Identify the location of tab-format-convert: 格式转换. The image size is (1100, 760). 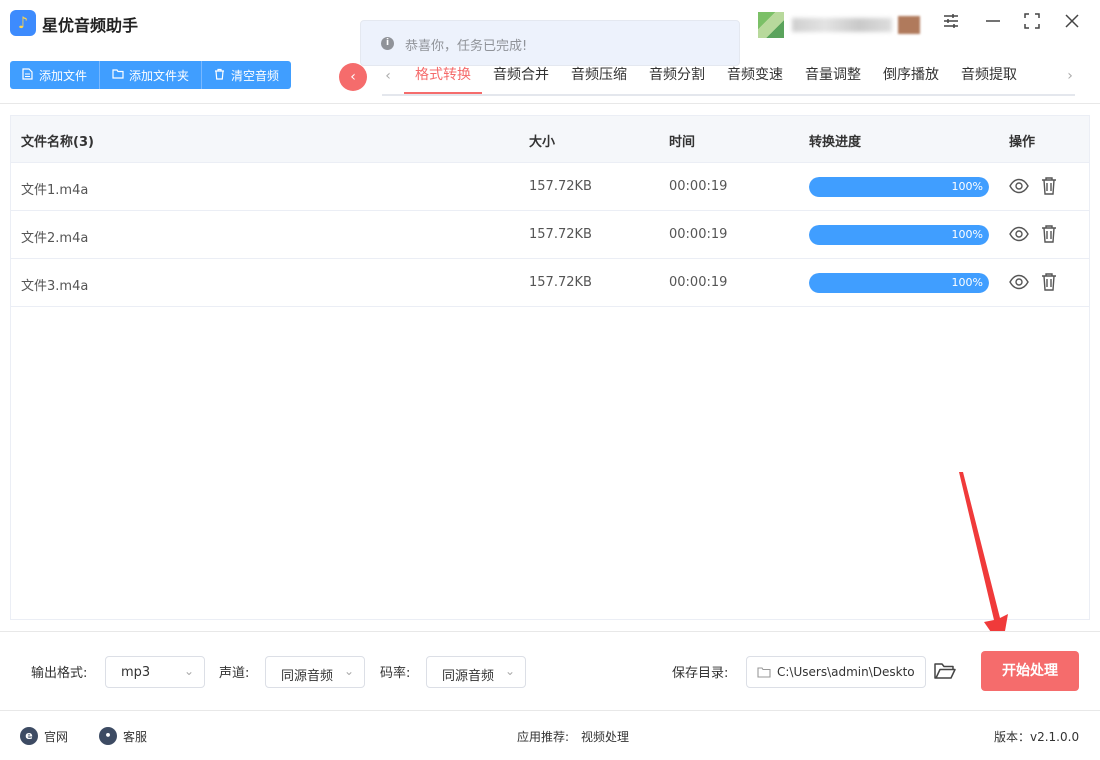
(443, 75).